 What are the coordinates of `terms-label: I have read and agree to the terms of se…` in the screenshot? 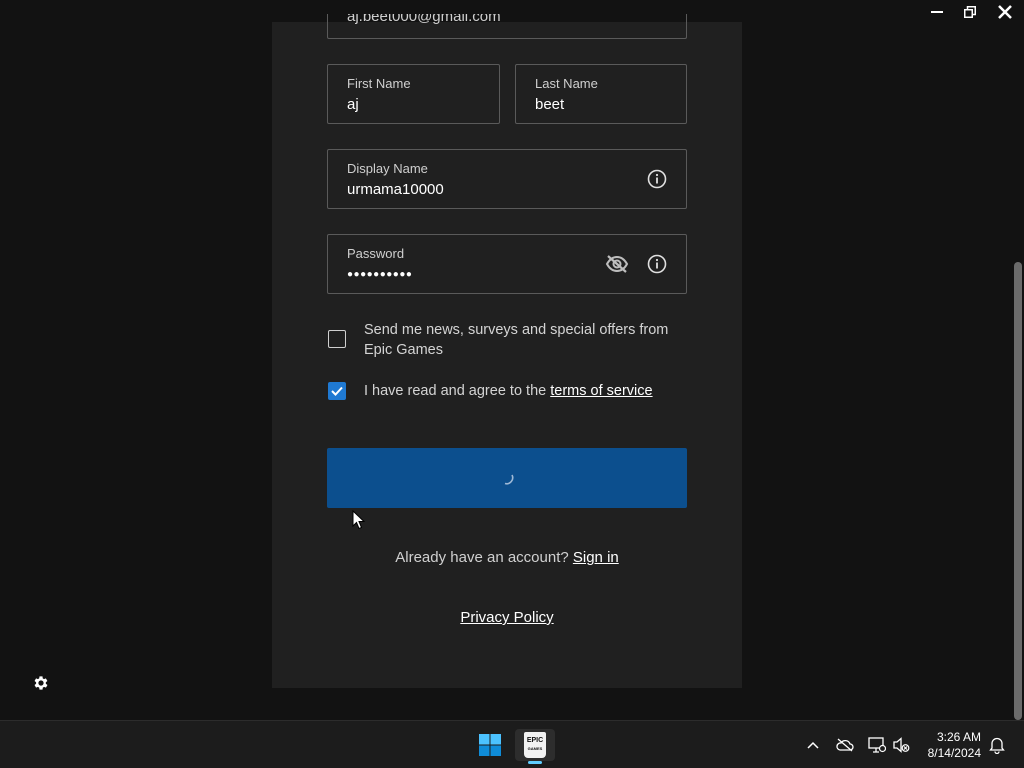 It's located at (534, 391).